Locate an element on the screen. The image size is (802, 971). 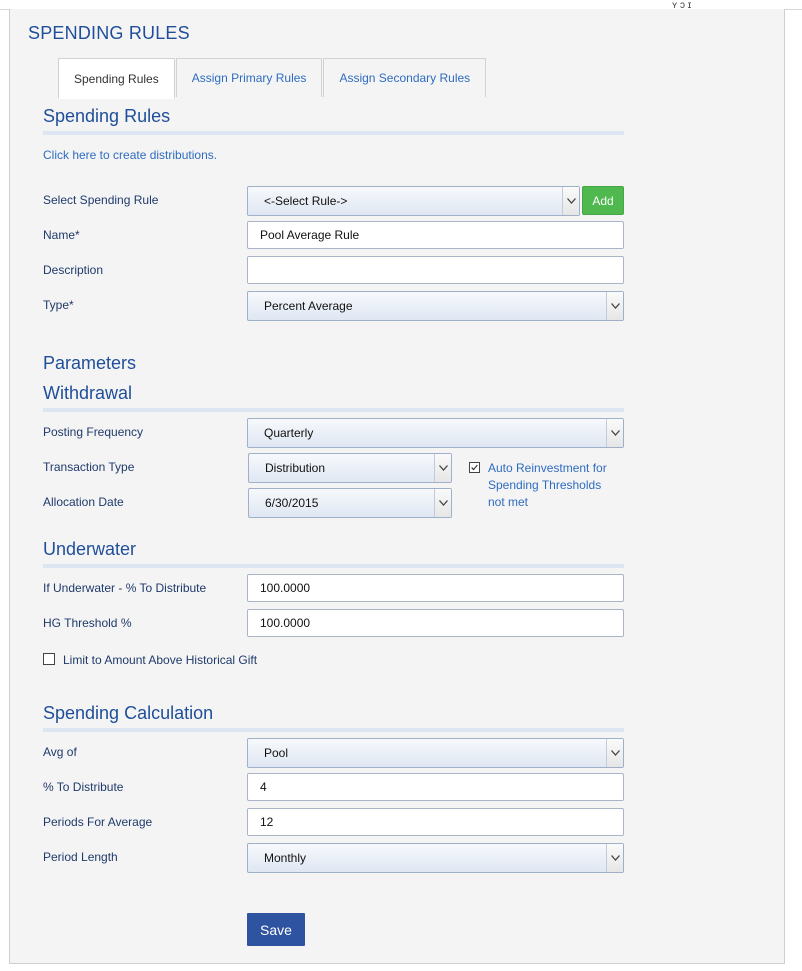
periods-for-average-label: Periods For Average is located at coordinates (98, 822).